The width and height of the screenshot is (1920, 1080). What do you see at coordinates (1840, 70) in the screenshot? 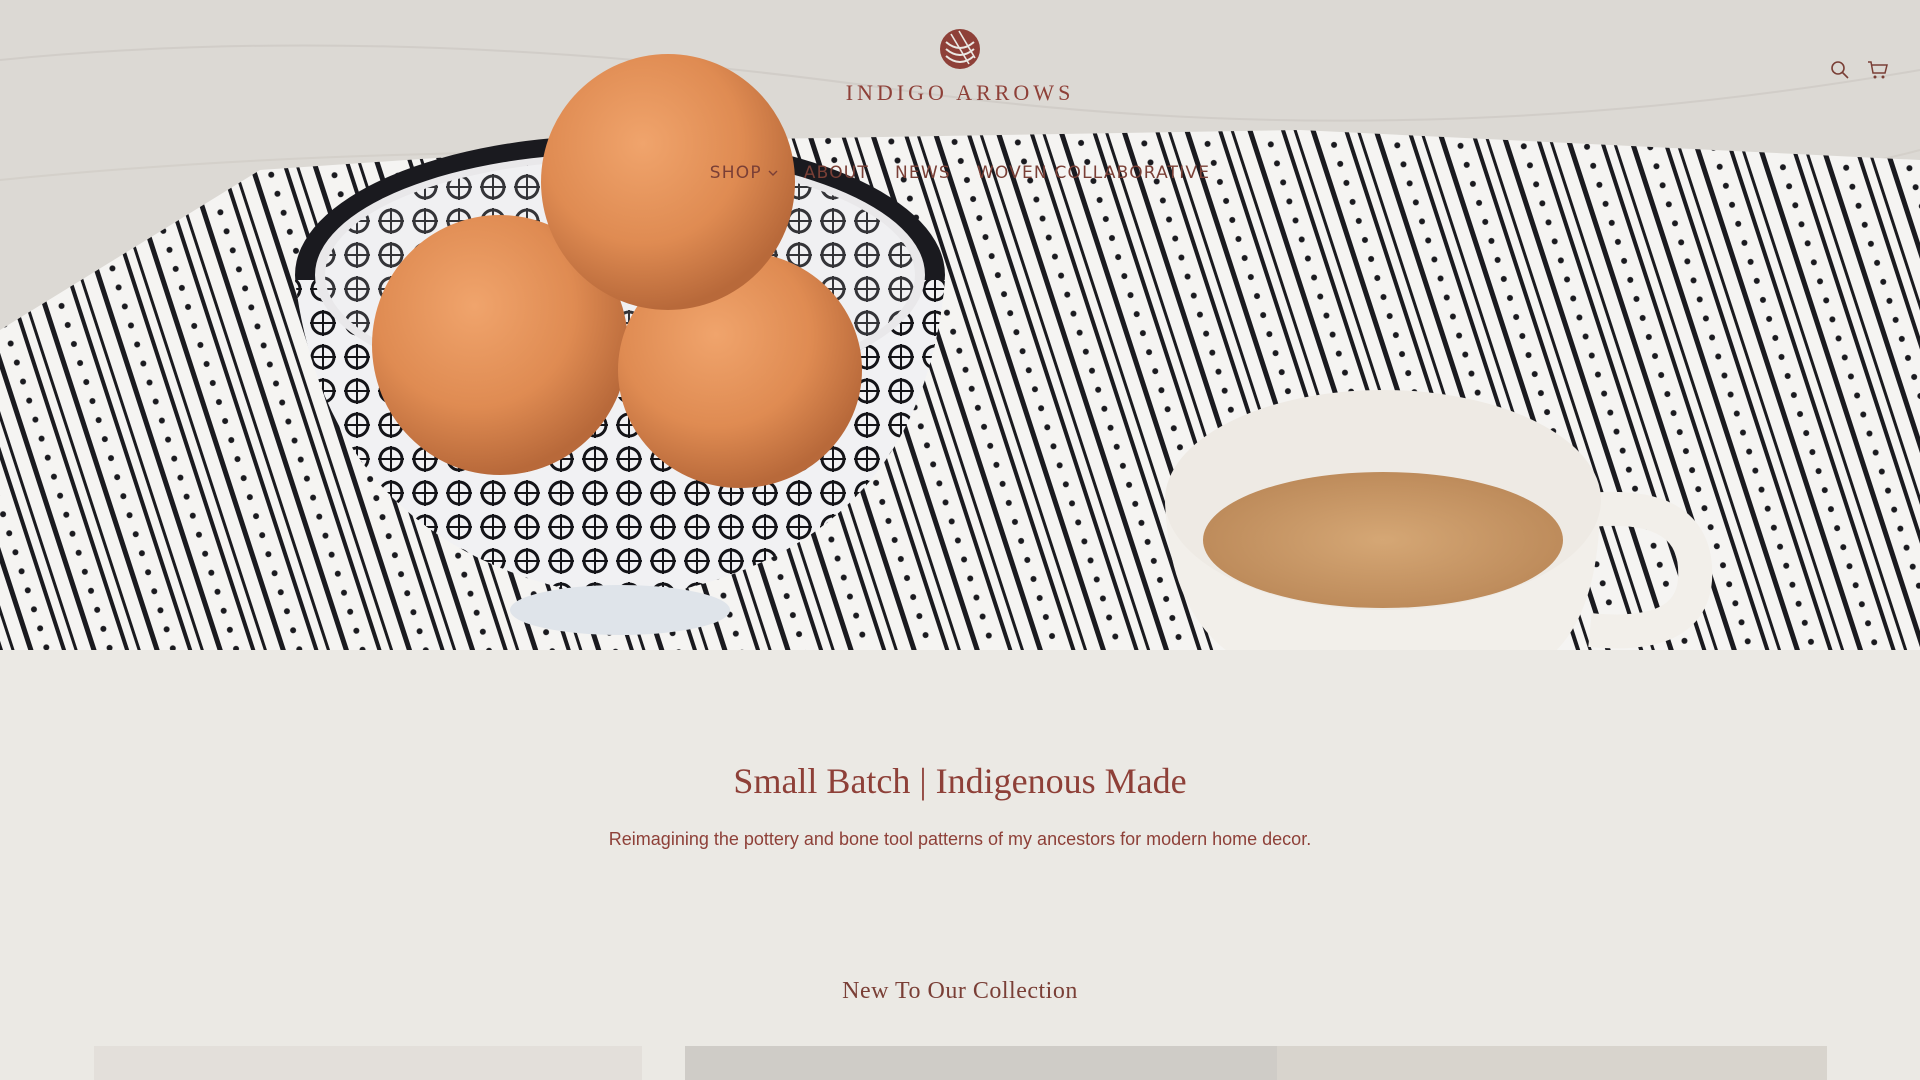
I see `search-icon` at bounding box center [1840, 70].